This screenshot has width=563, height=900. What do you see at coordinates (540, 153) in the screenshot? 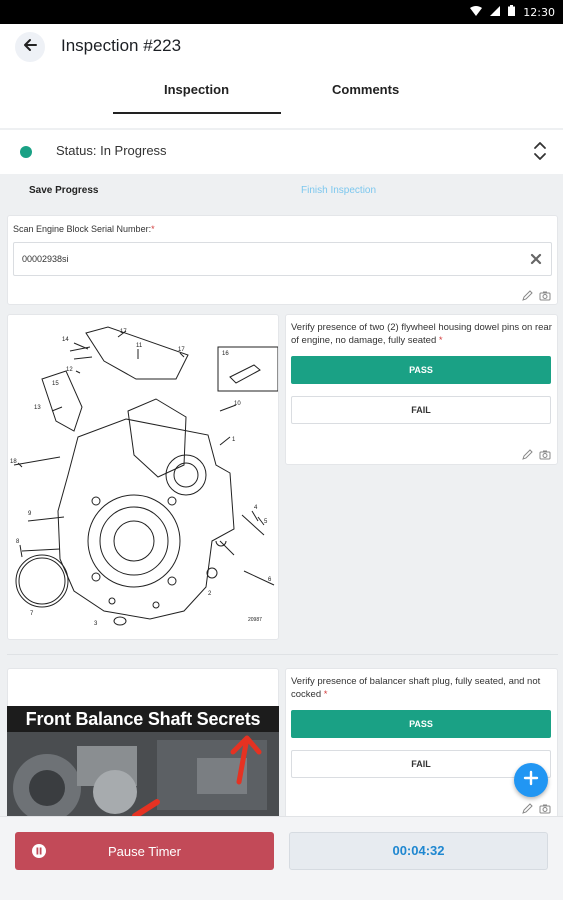
I see `chevron-up-down-icon` at bounding box center [540, 153].